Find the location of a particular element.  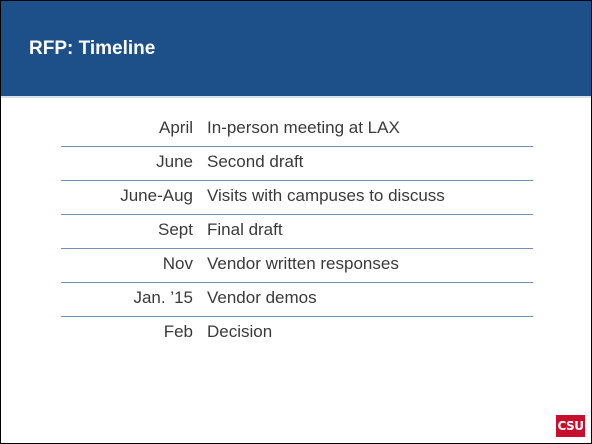

timeline-row: April In-person meeting at LAX is located at coordinates (297, 130).